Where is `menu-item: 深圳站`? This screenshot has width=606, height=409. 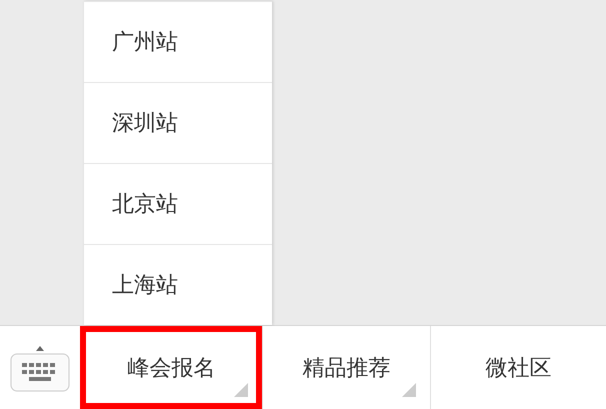
menu-item: 深圳站 is located at coordinates (178, 122).